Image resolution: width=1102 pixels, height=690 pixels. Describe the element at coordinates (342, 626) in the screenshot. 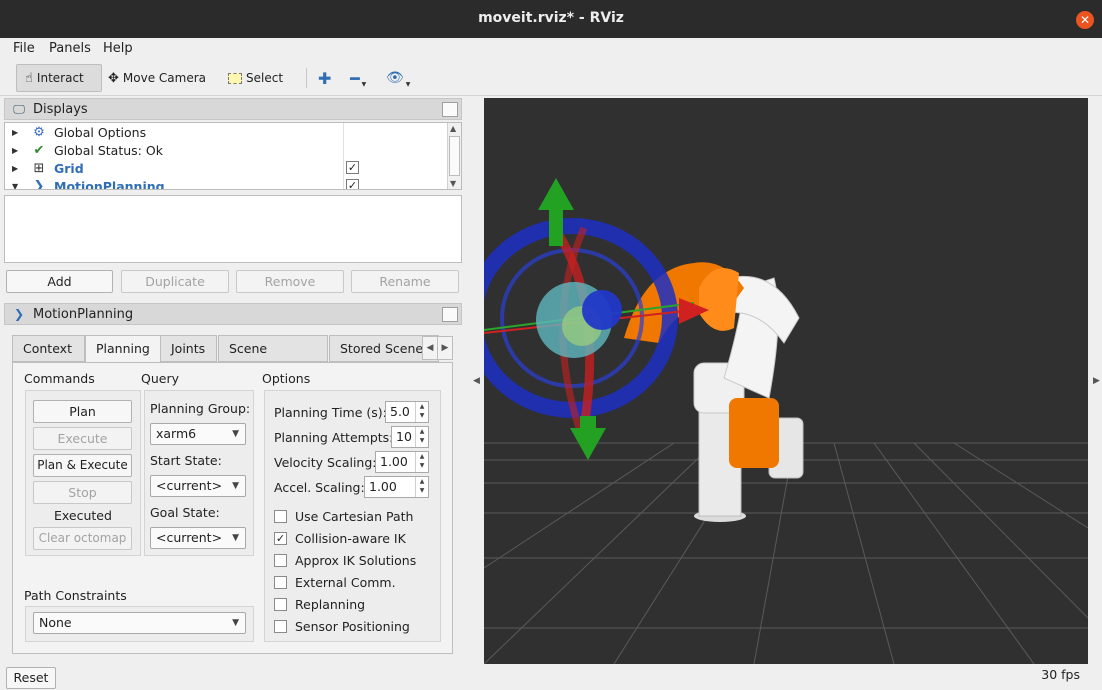

I see `sensor-positioning-checkbox: Sensor Positioning` at that location.